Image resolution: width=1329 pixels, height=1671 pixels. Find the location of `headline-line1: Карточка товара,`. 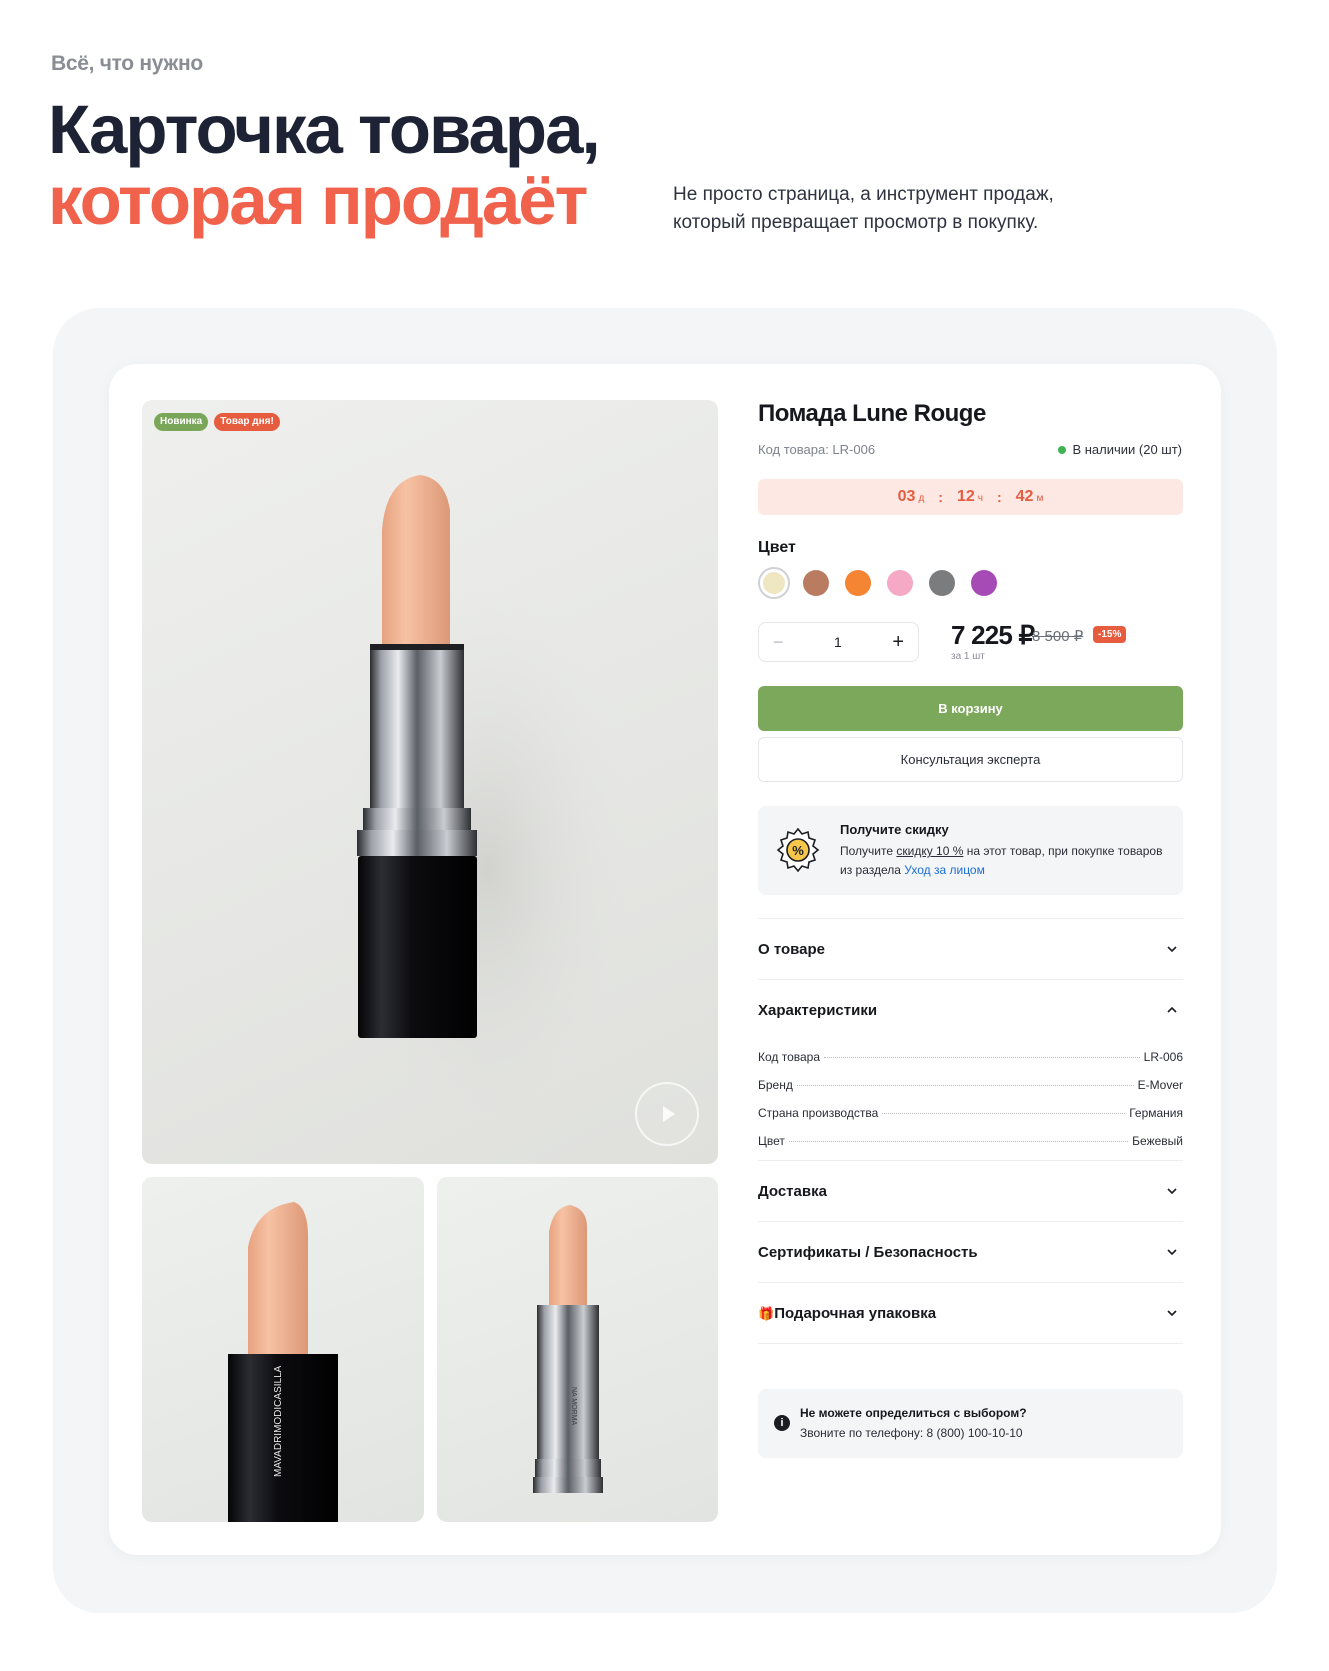

headline-line1: Карточка товара, is located at coordinates (324, 129).